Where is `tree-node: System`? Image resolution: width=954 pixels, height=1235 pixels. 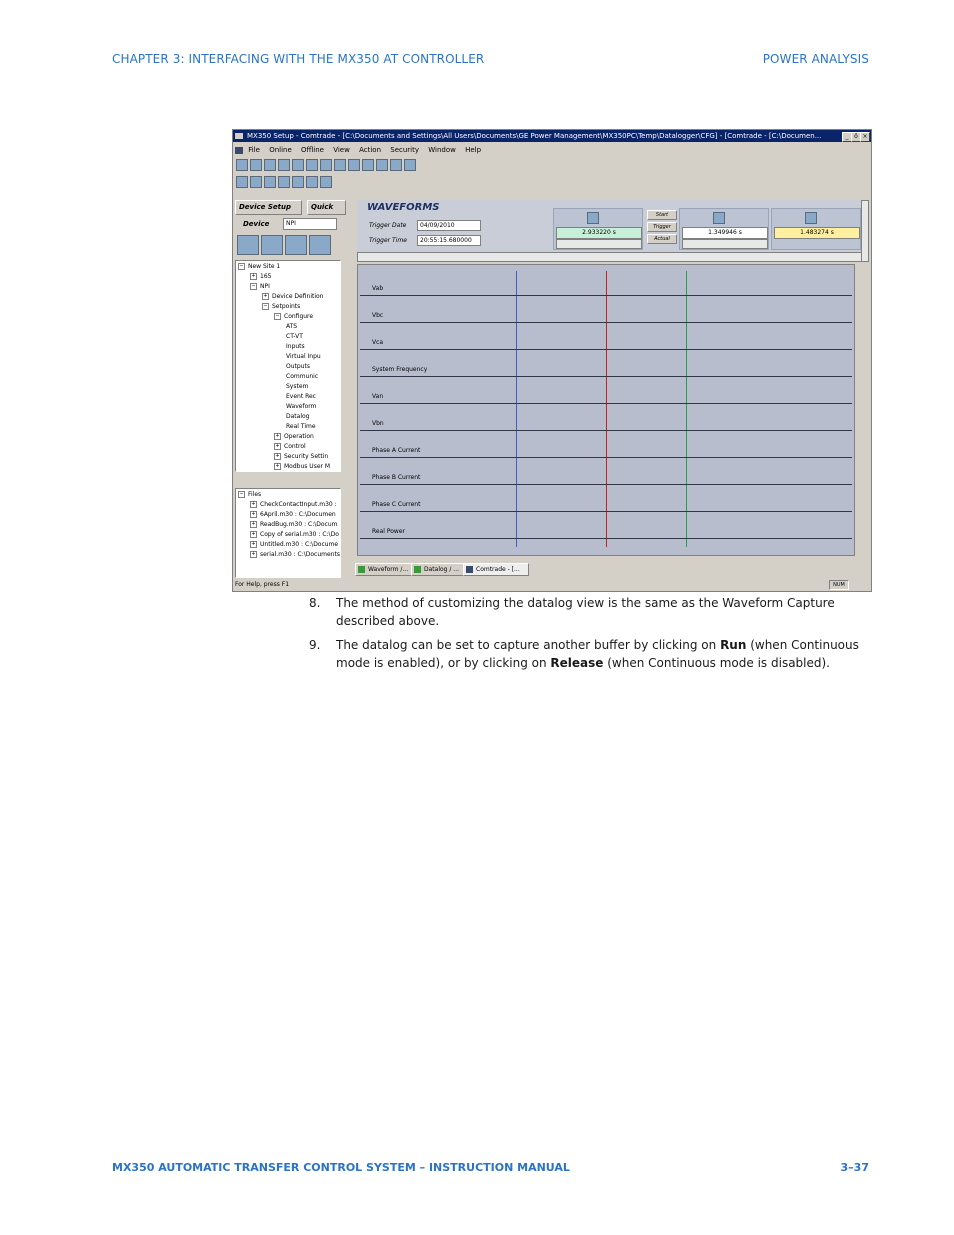 tree-node: System is located at coordinates (297, 387).